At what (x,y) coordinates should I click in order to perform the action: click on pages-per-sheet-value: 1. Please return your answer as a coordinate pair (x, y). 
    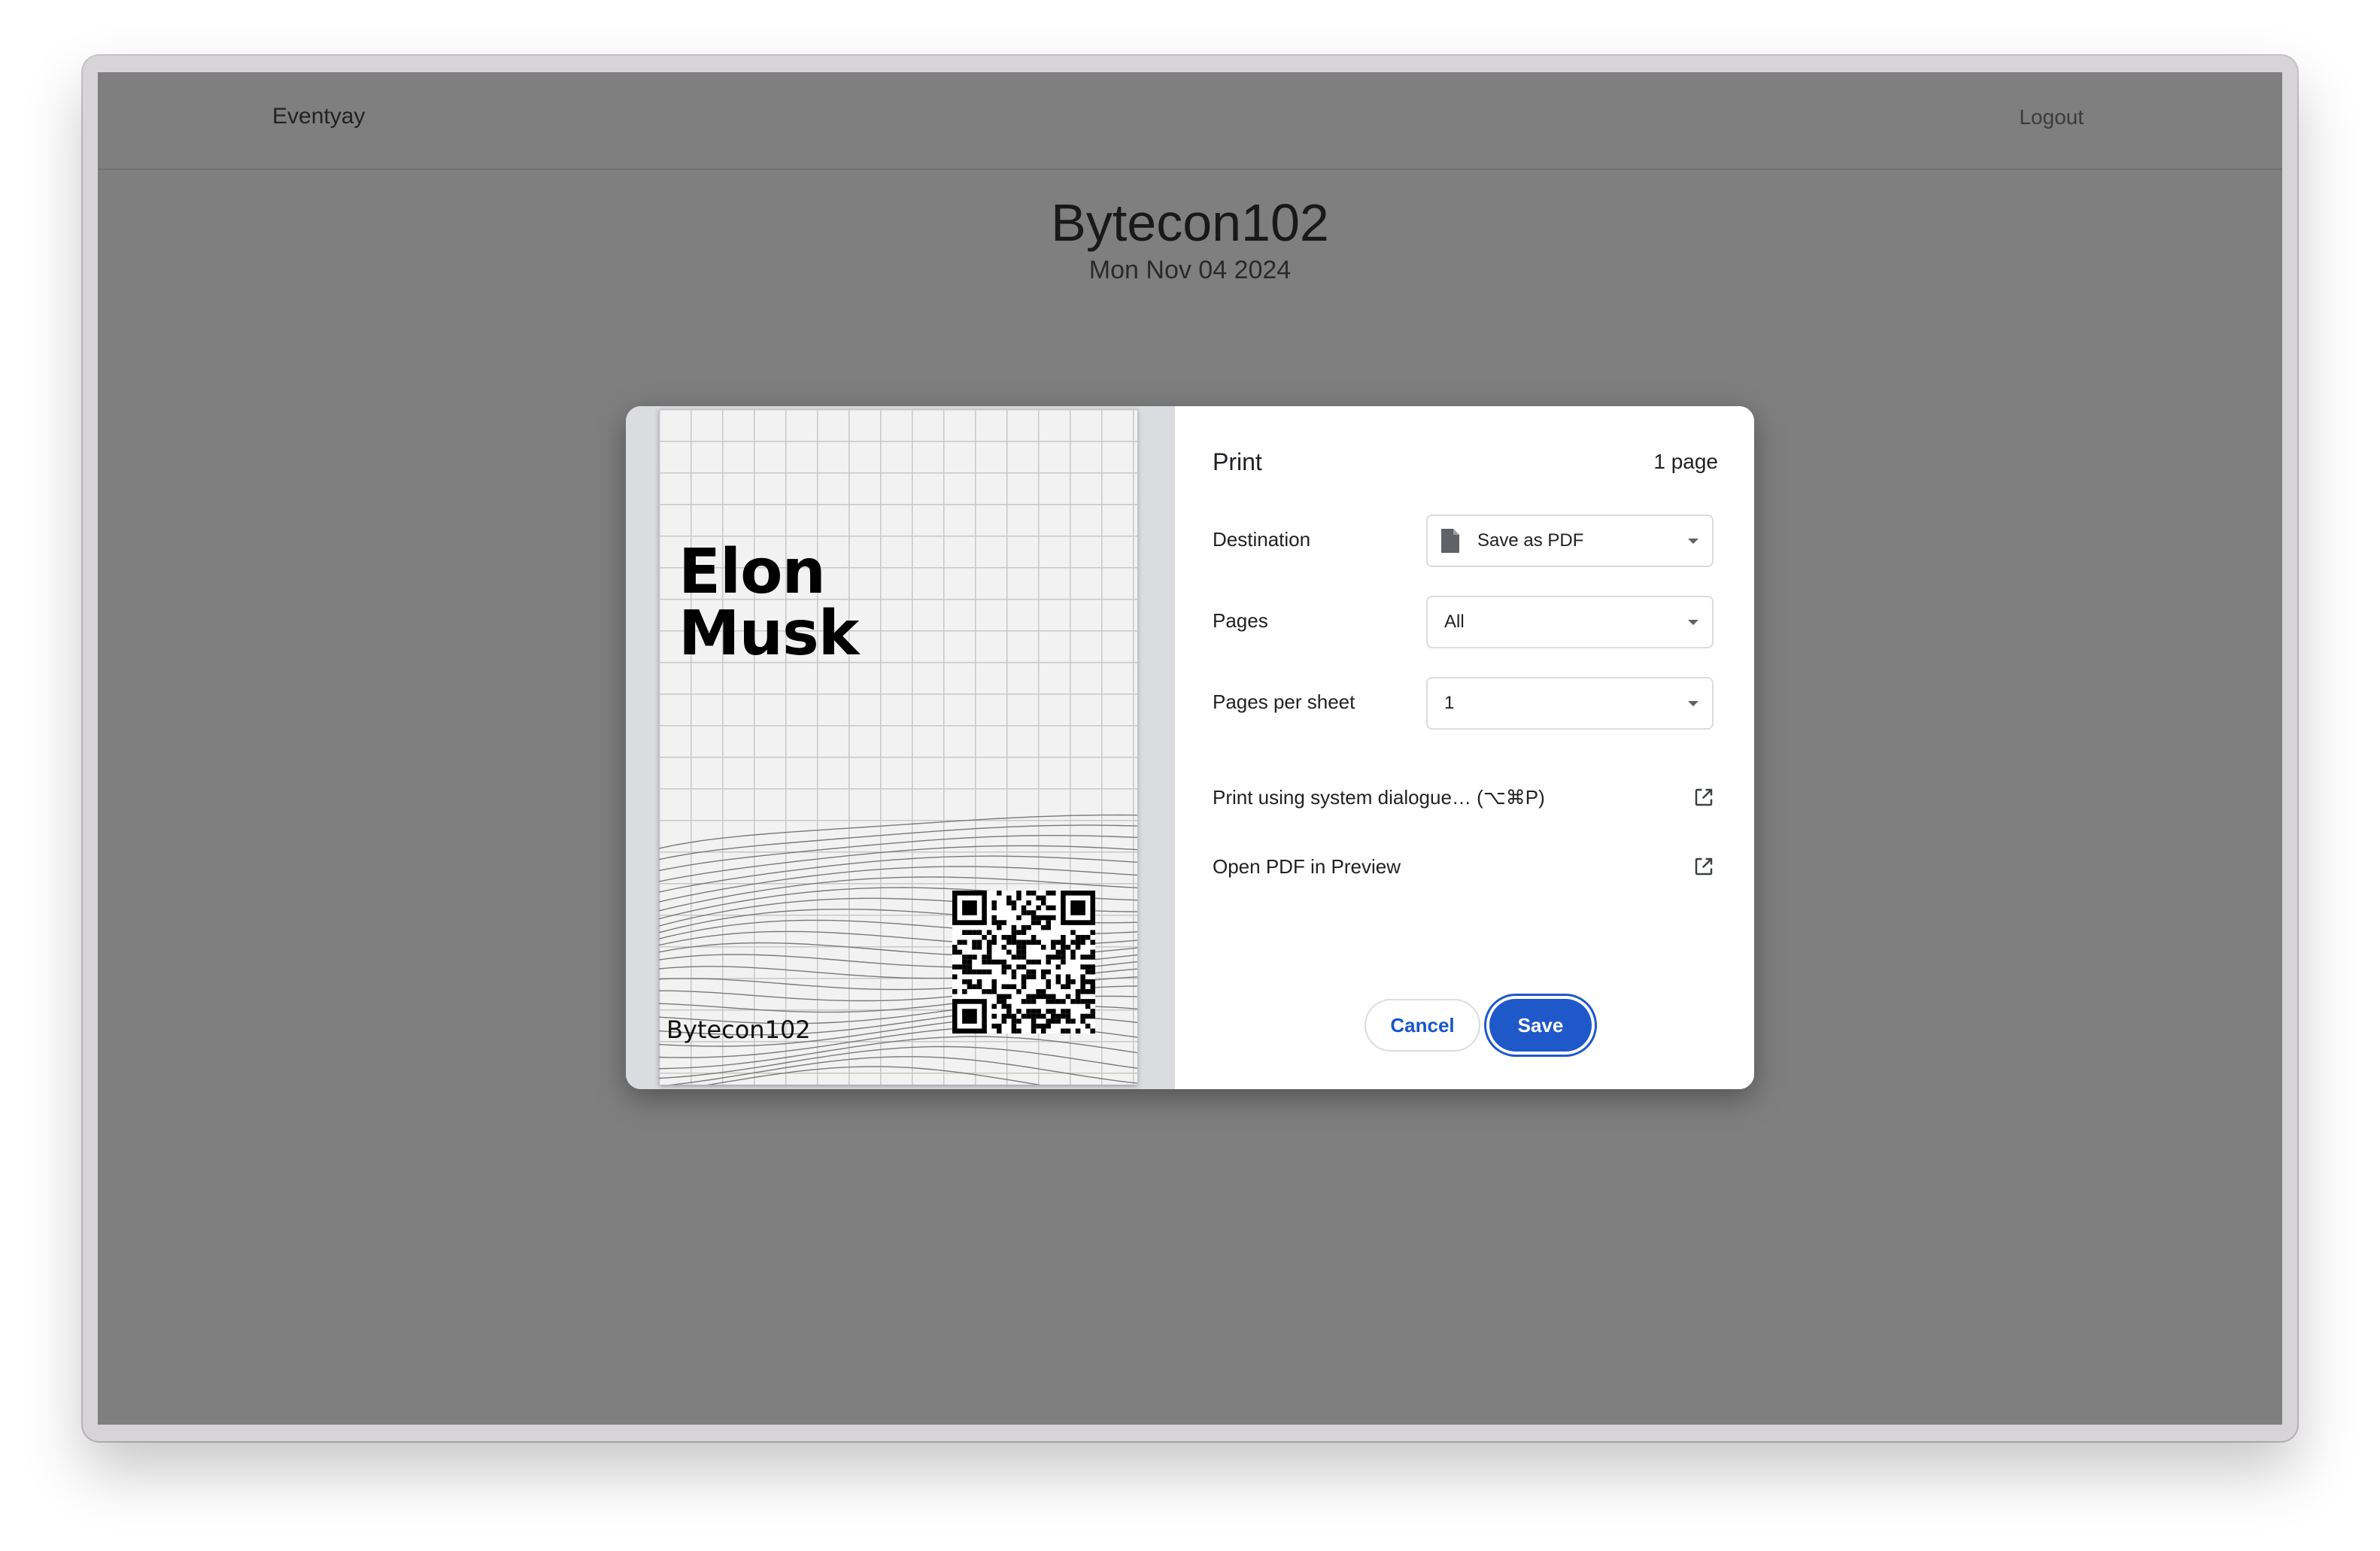
    Looking at the image, I should click on (1449, 703).